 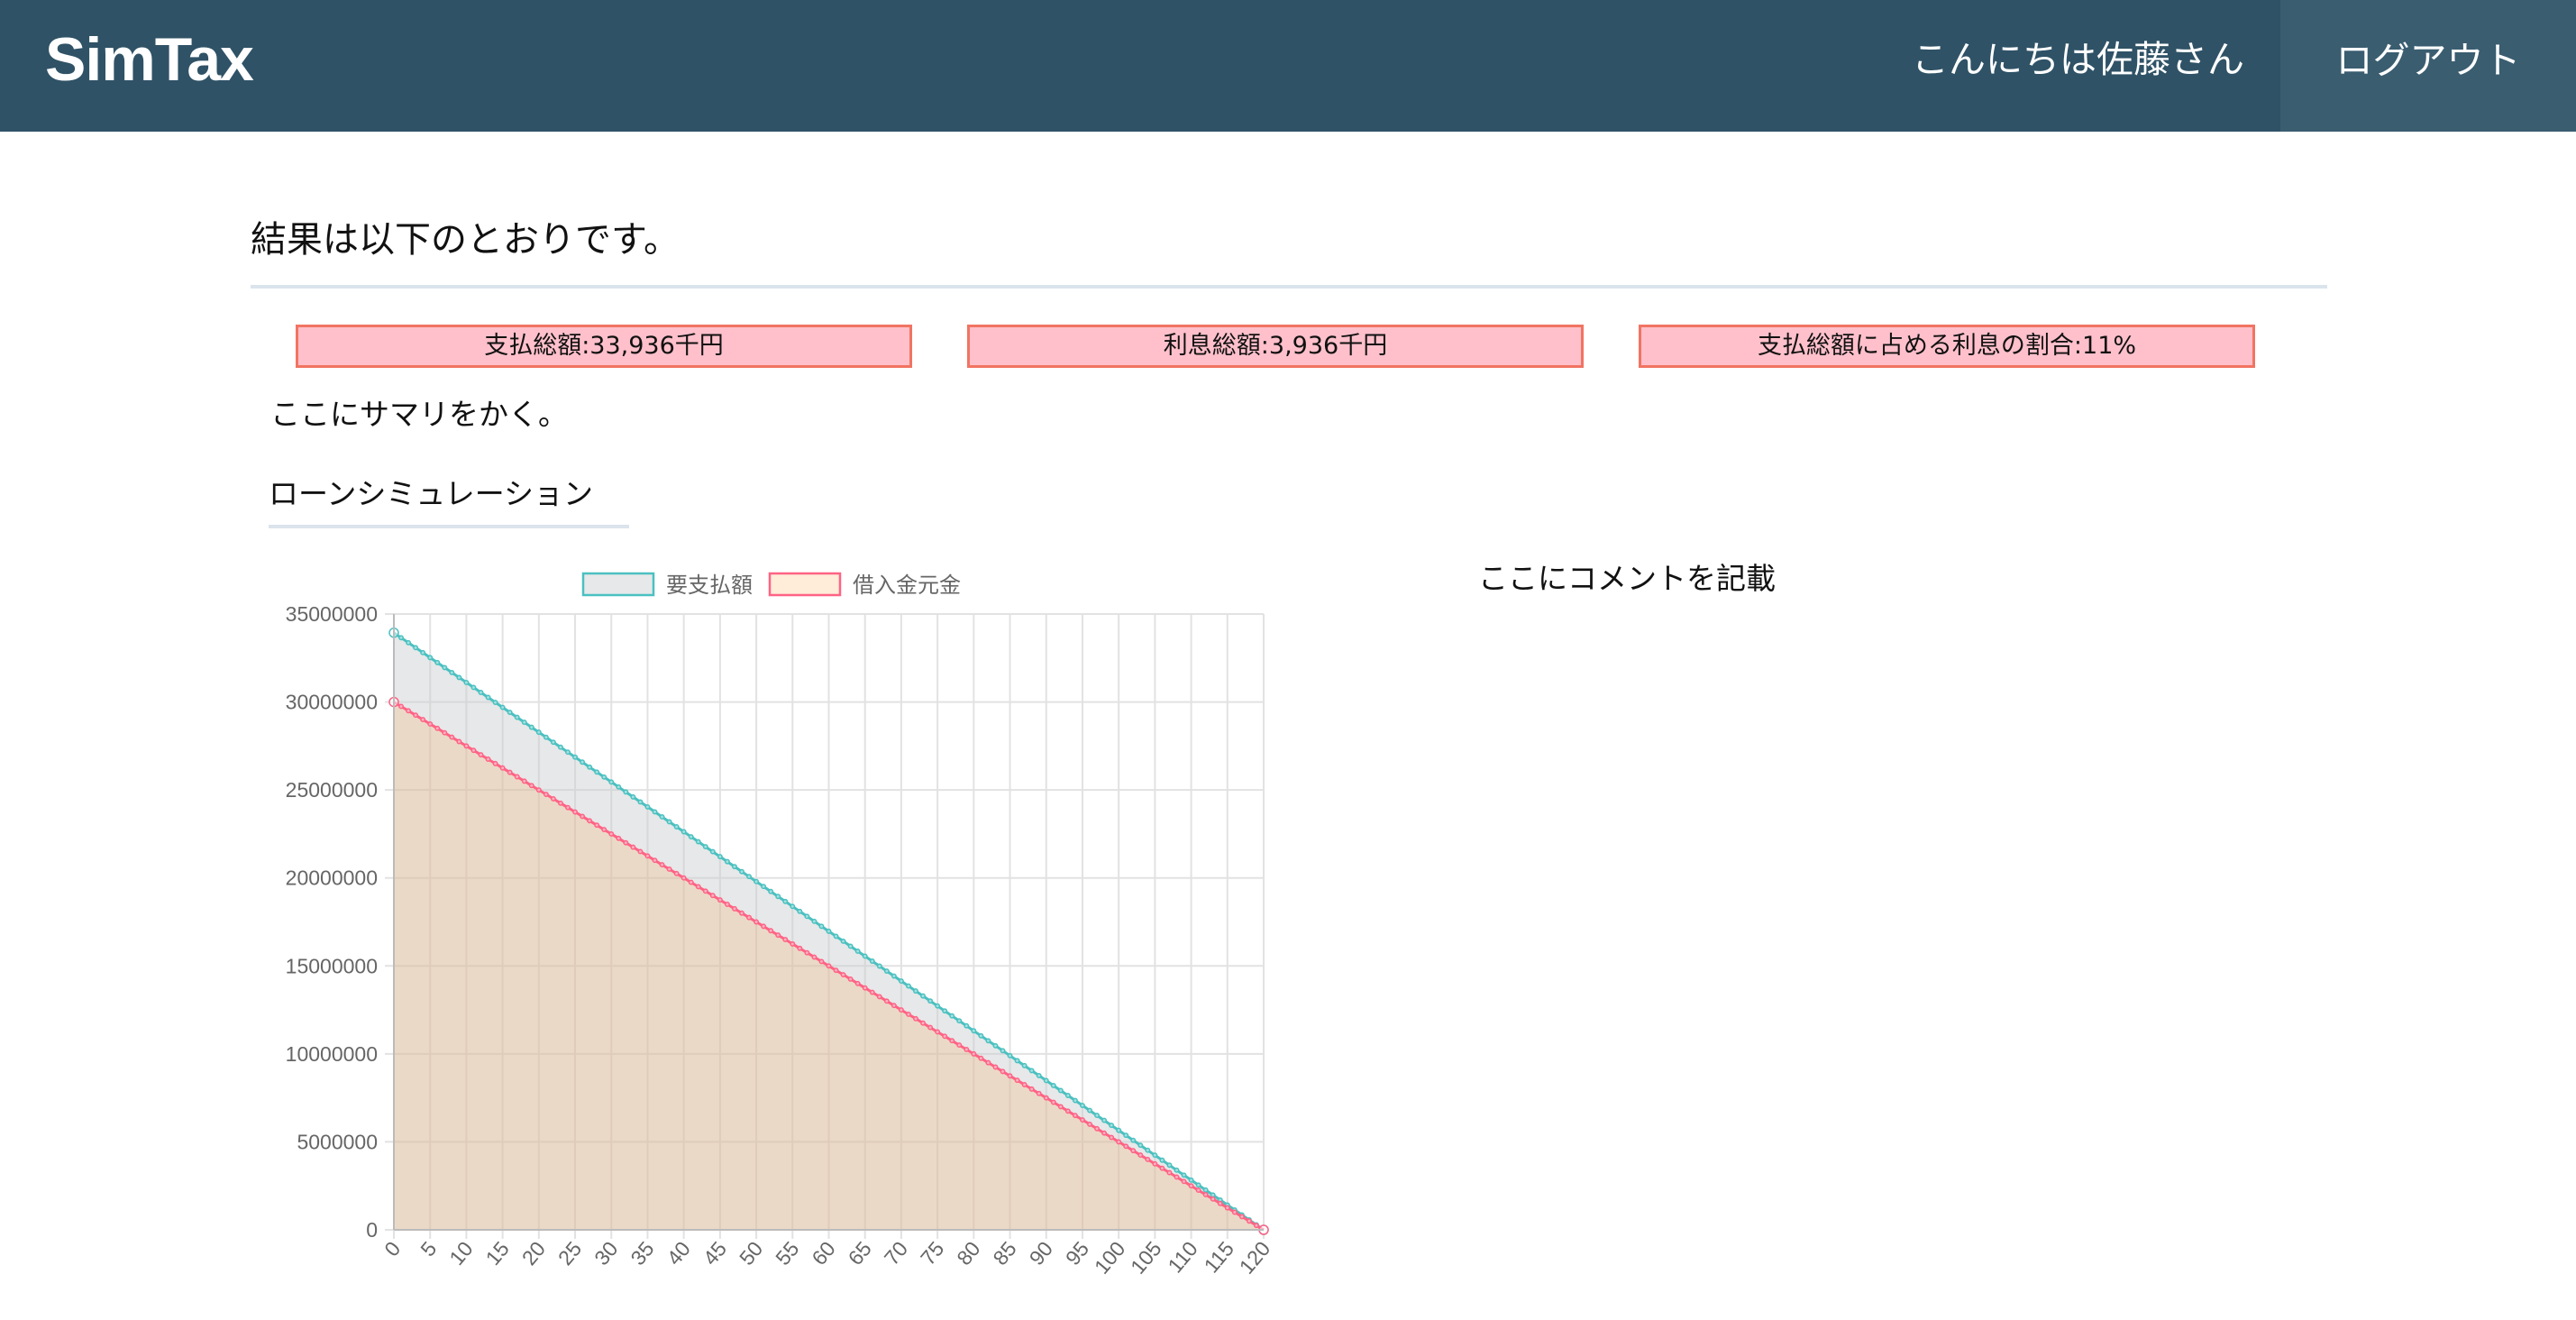 What do you see at coordinates (2428, 66) in the screenshot?
I see `logout-button: ログアウト` at bounding box center [2428, 66].